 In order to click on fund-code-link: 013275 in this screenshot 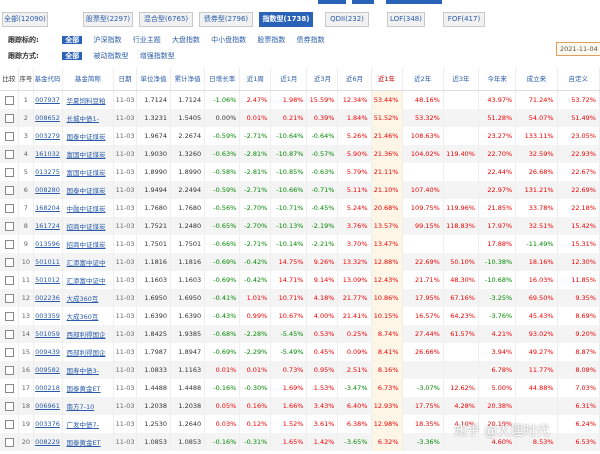, I will do `click(47, 172)`.